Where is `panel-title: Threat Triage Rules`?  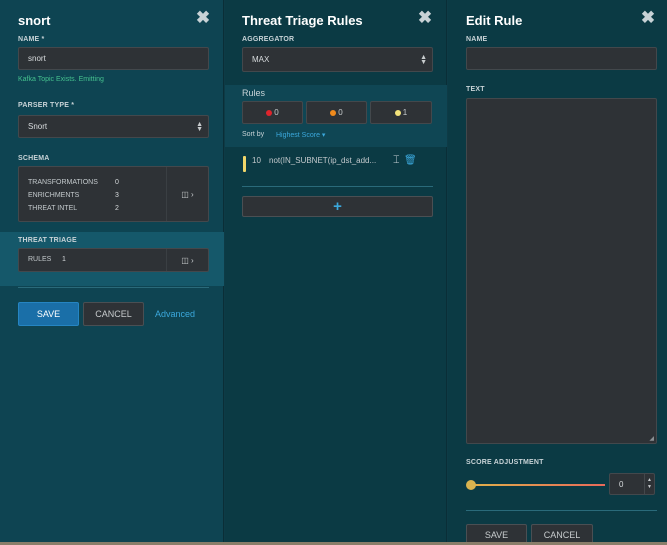
panel-title: Threat Triage Rules is located at coordinates (302, 20).